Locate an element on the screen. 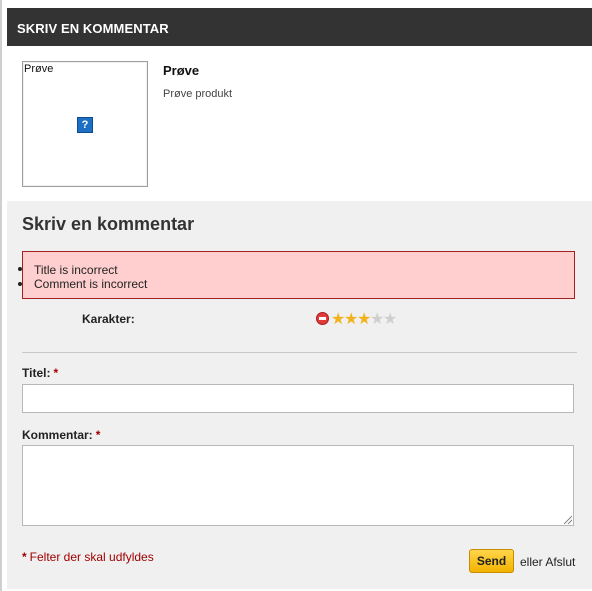 The image size is (592, 591). header-bar: SKRIV EN KOMMENTAR is located at coordinates (299, 27).